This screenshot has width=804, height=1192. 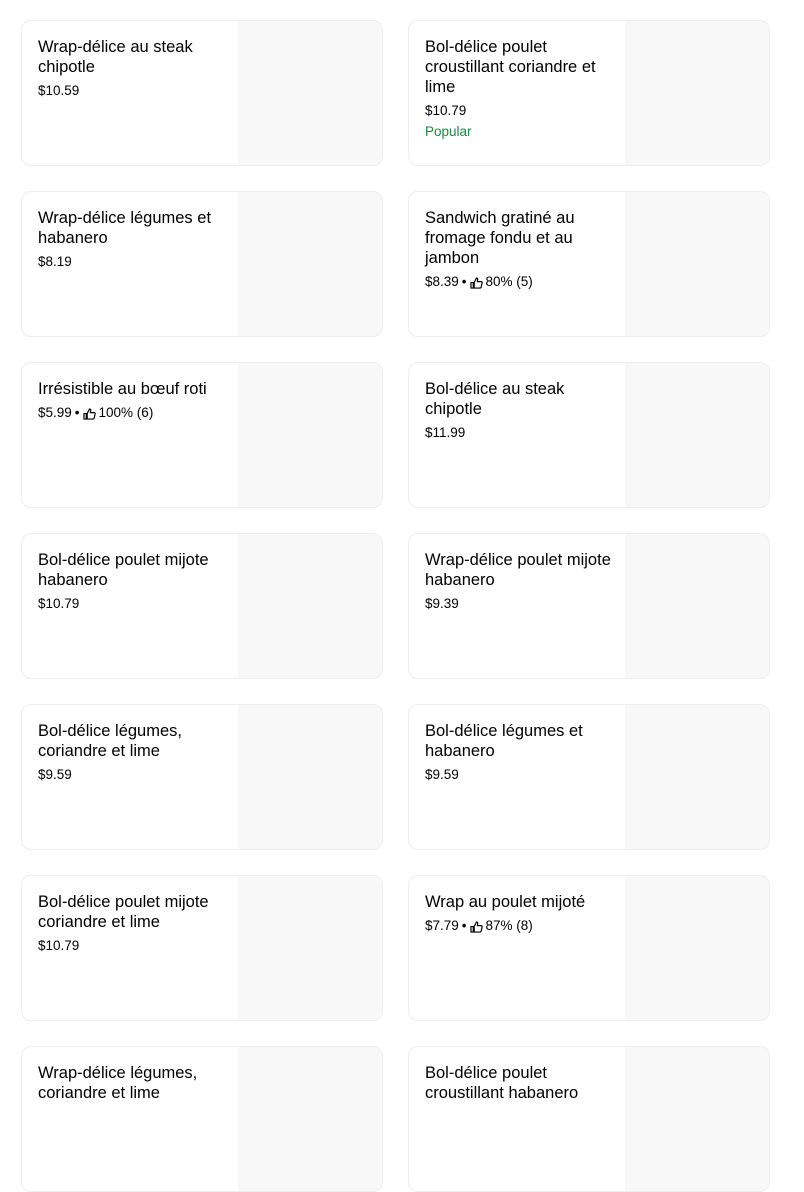 I want to click on menu-item-info: Wrap-délice au steak chipotle $10.59, so click(x=130, y=93).